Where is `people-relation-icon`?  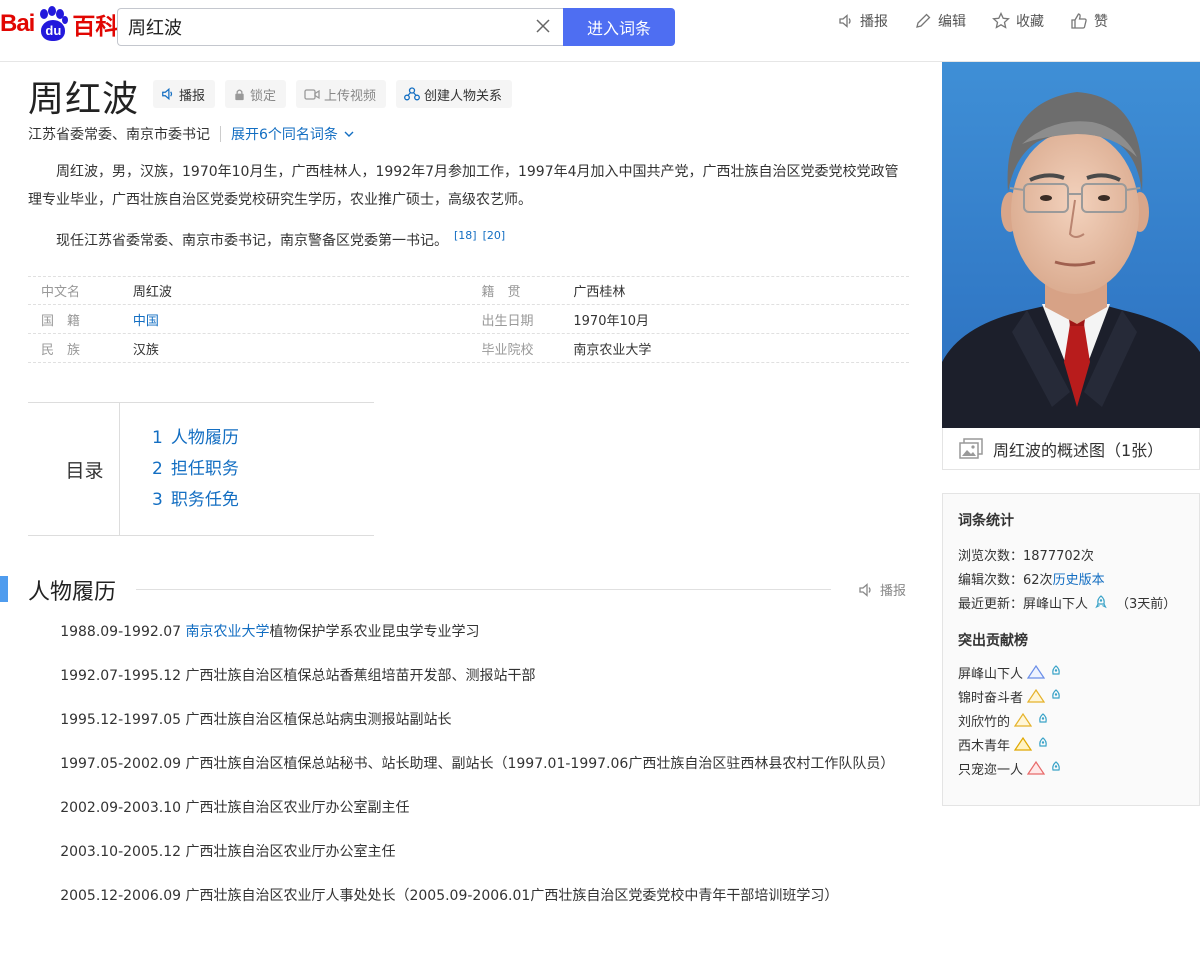 people-relation-icon is located at coordinates (412, 94).